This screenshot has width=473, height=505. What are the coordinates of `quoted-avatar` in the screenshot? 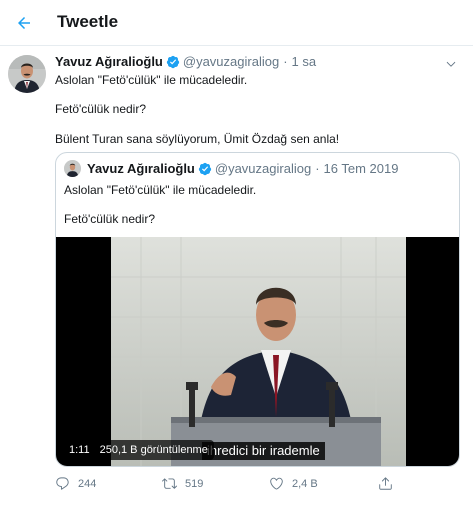 It's located at (72, 168).